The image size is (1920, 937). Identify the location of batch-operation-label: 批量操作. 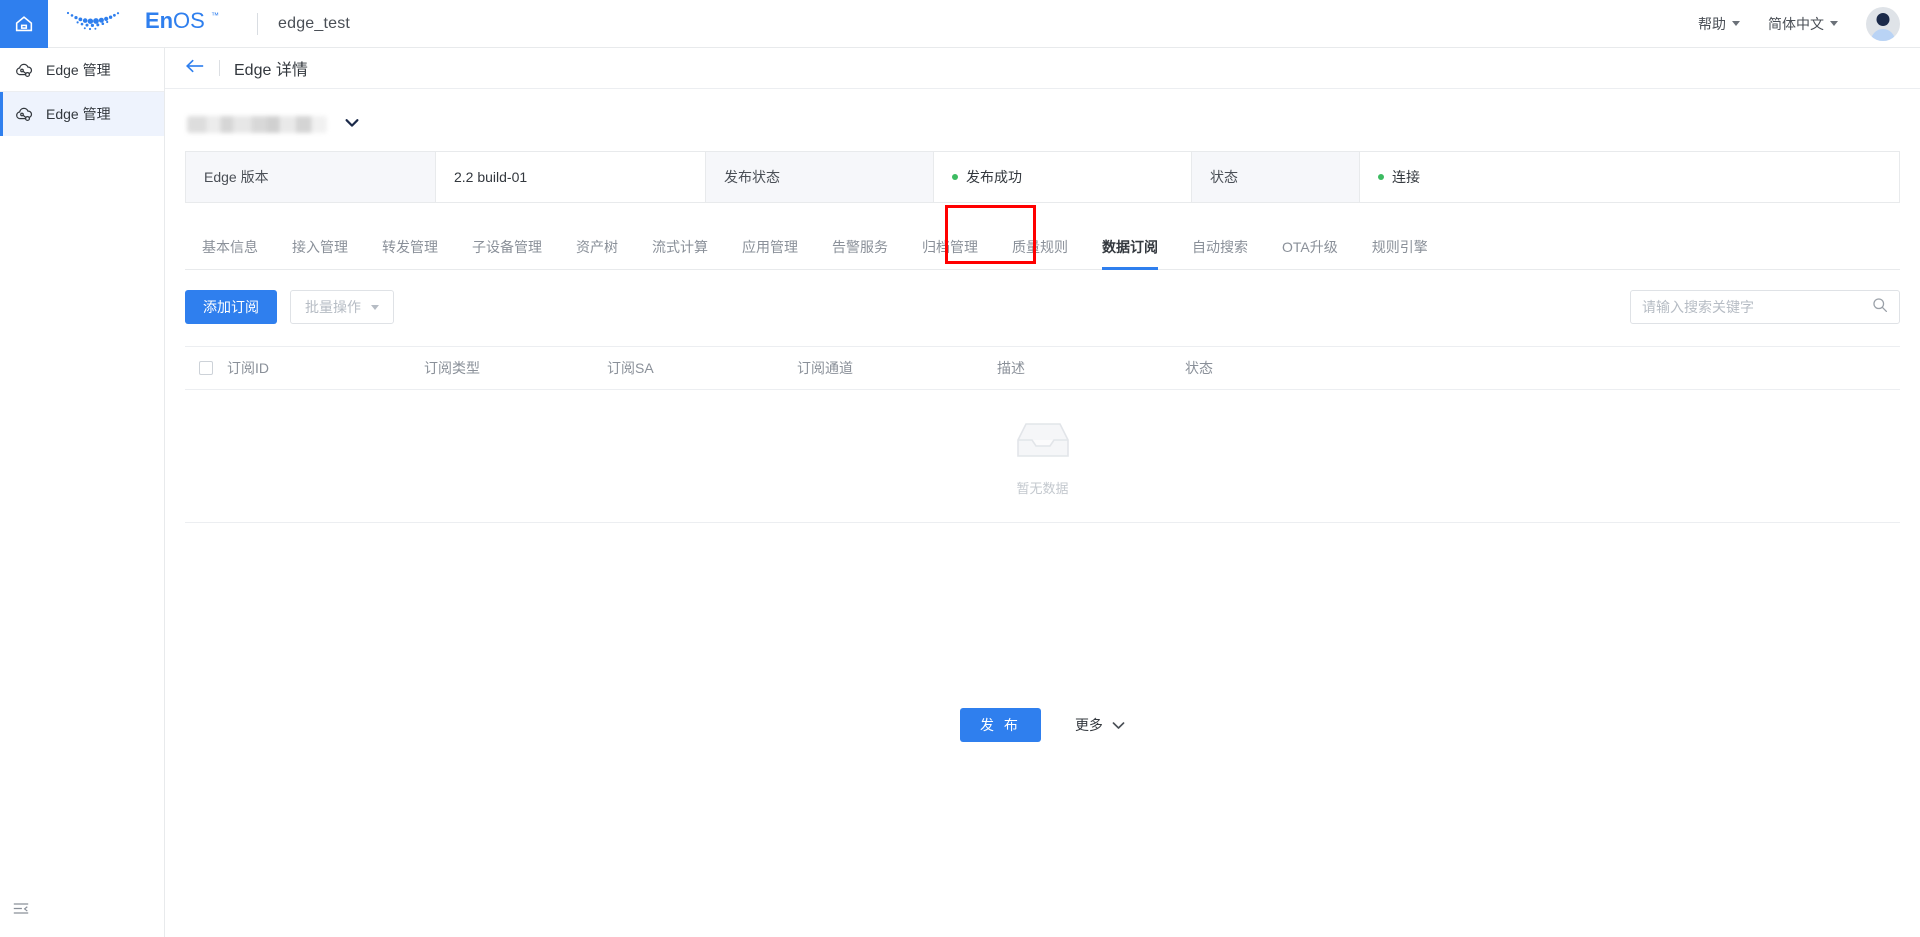
(333, 307).